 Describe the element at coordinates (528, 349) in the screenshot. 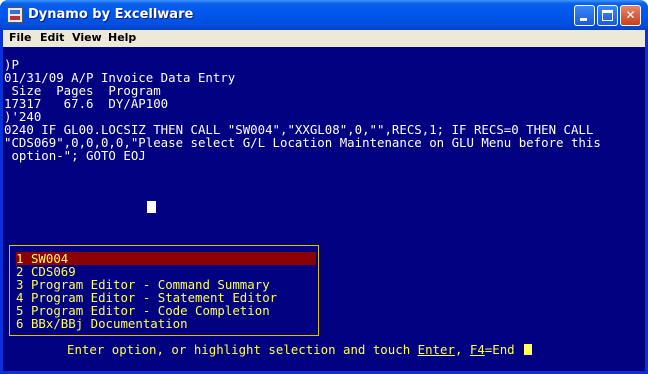

I see `input-cursor` at that location.